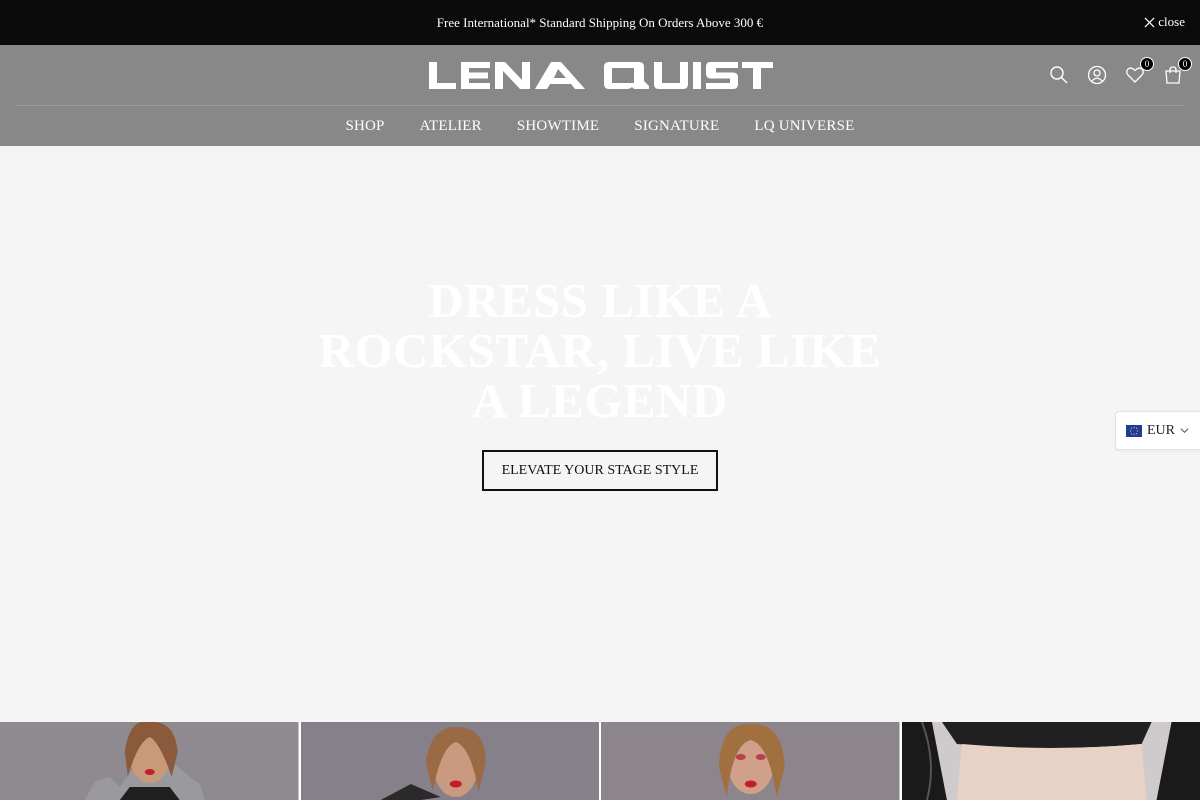 The height and width of the screenshot is (800, 1200). What do you see at coordinates (1161, 430) in the screenshot?
I see `currency-code: EUR` at bounding box center [1161, 430].